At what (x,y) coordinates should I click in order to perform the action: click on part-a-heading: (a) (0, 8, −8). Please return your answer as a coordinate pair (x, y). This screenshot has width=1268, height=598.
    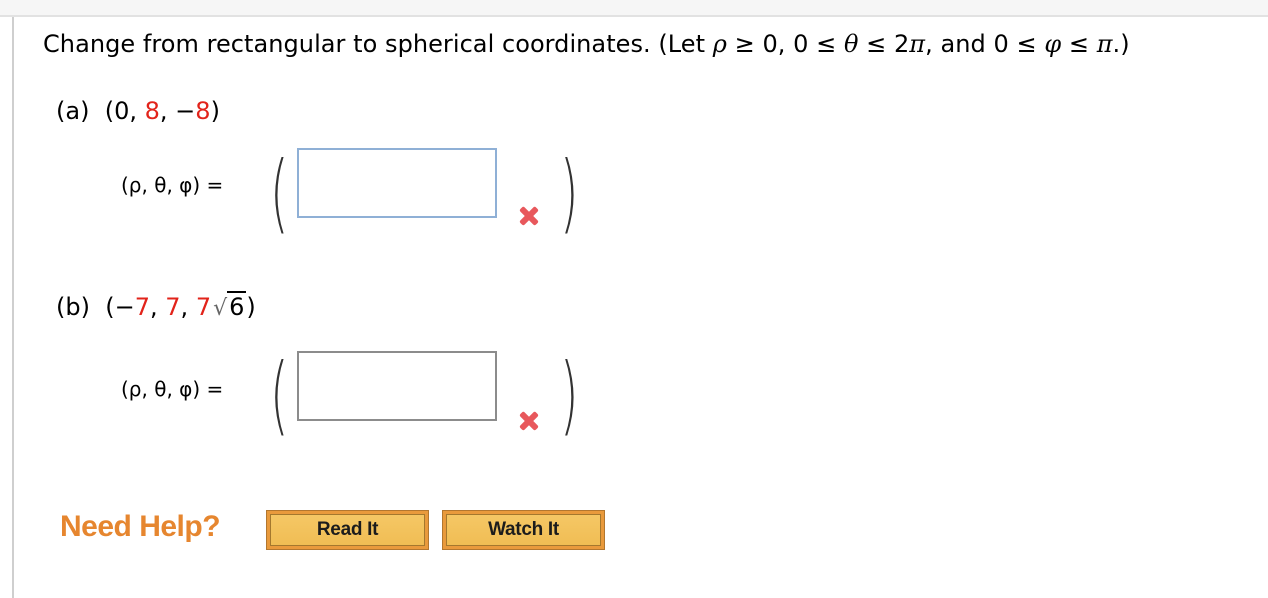
    Looking at the image, I should click on (138, 111).